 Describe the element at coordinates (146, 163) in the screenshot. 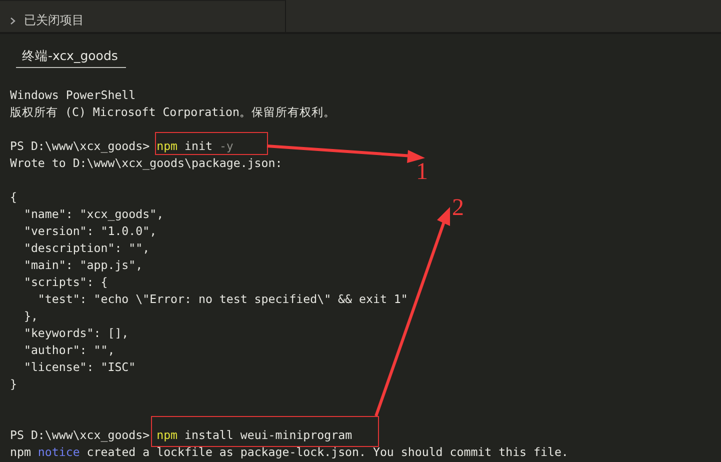

I see `terminal-line: Wrote to D:\www\xcx_goods\package.json:` at that location.